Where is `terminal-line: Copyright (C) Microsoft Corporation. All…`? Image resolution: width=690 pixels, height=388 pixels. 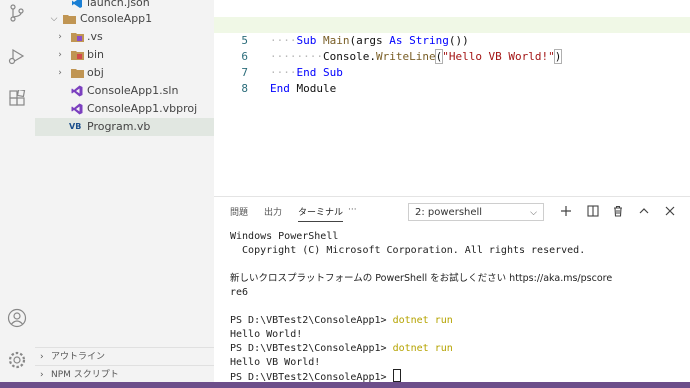
terminal-line: Copyright (C) Microsoft Corporation. All… is located at coordinates (408, 250).